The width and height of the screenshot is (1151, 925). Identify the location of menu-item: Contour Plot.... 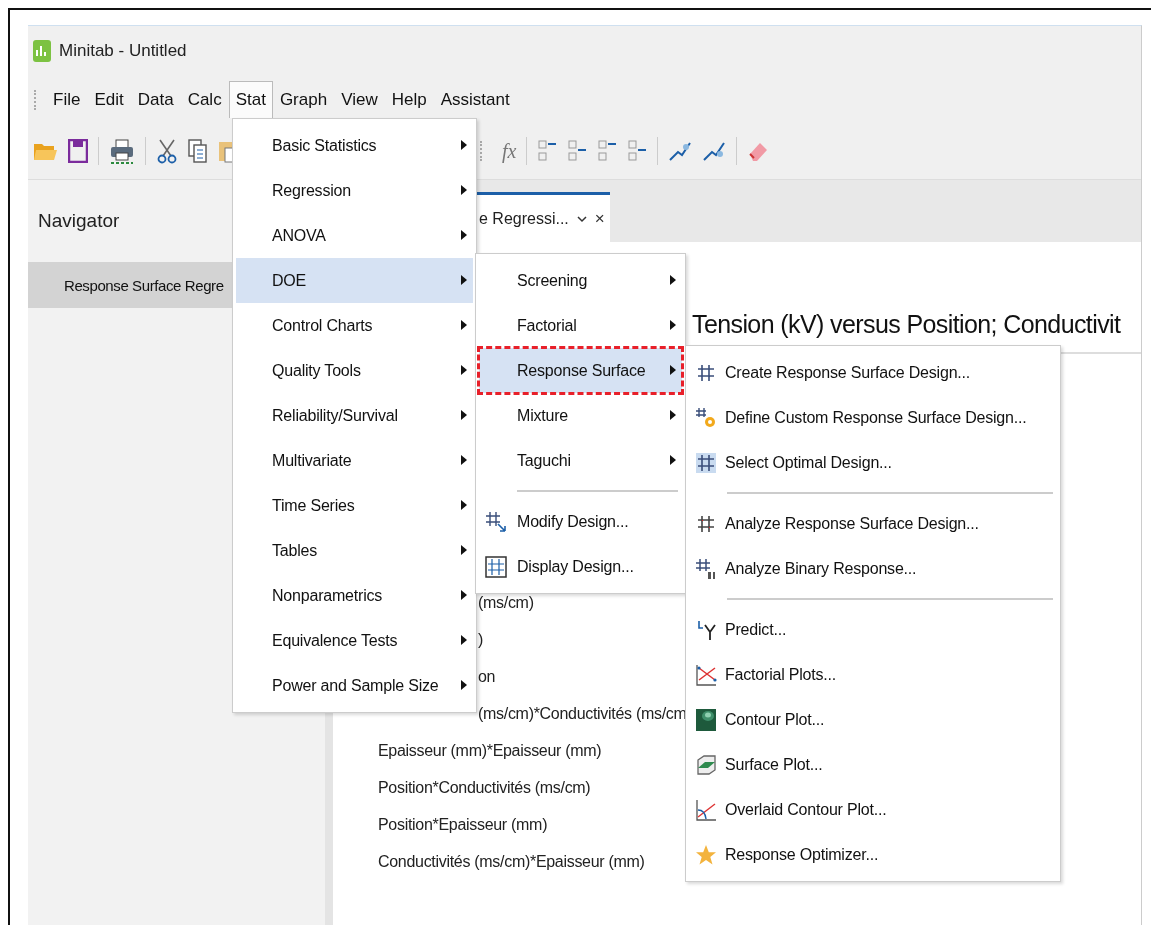
(873, 719).